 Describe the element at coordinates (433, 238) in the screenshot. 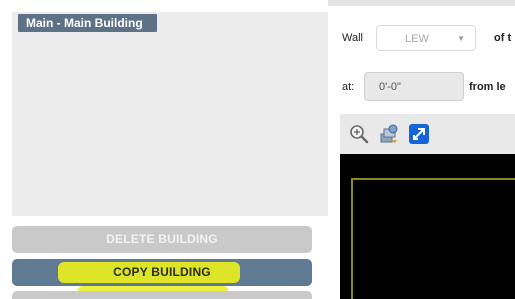

I see `building-outline` at that location.